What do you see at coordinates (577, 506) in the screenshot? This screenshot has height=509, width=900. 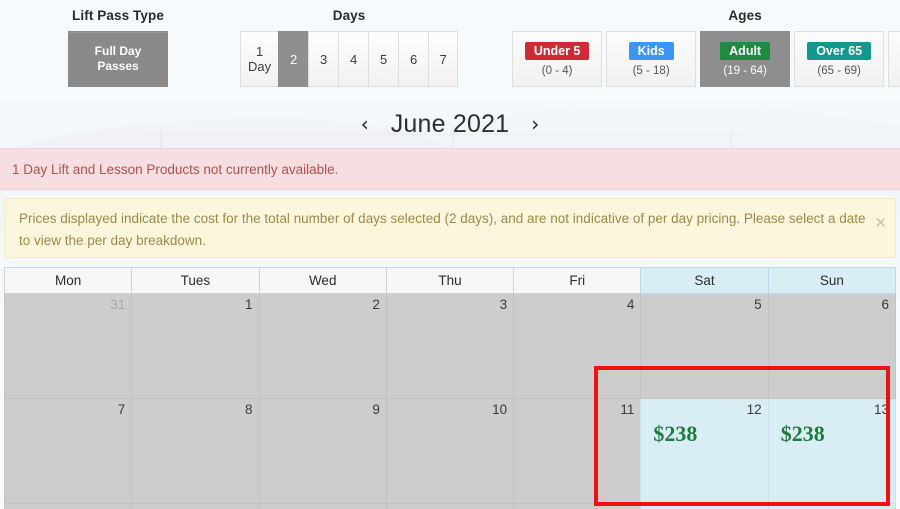 I see `calendar-day-cell: 18` at bounding box center [577, 506].